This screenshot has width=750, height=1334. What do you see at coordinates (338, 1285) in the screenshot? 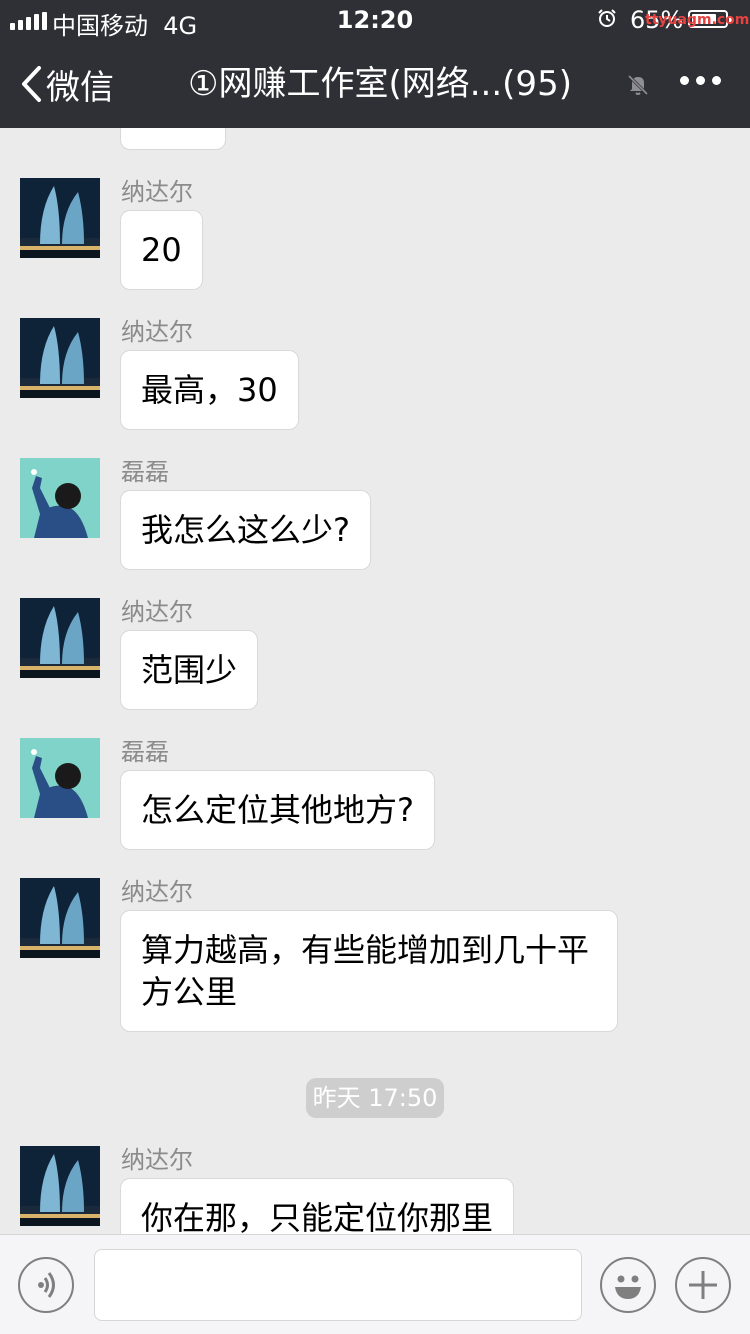
I see `message-input` at bounding box center [338, 1285].